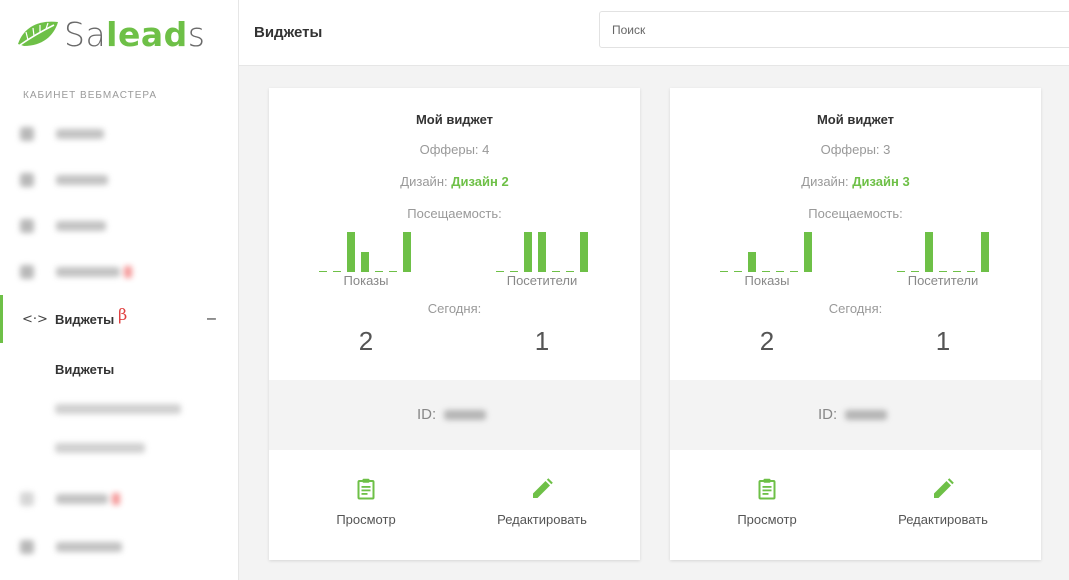 This screenshot has width=1069, height=580. What do you see at coordinates (211, 319) in the screenshot?
I see `collapse-toggle: –` at bounding box center [211, 319].